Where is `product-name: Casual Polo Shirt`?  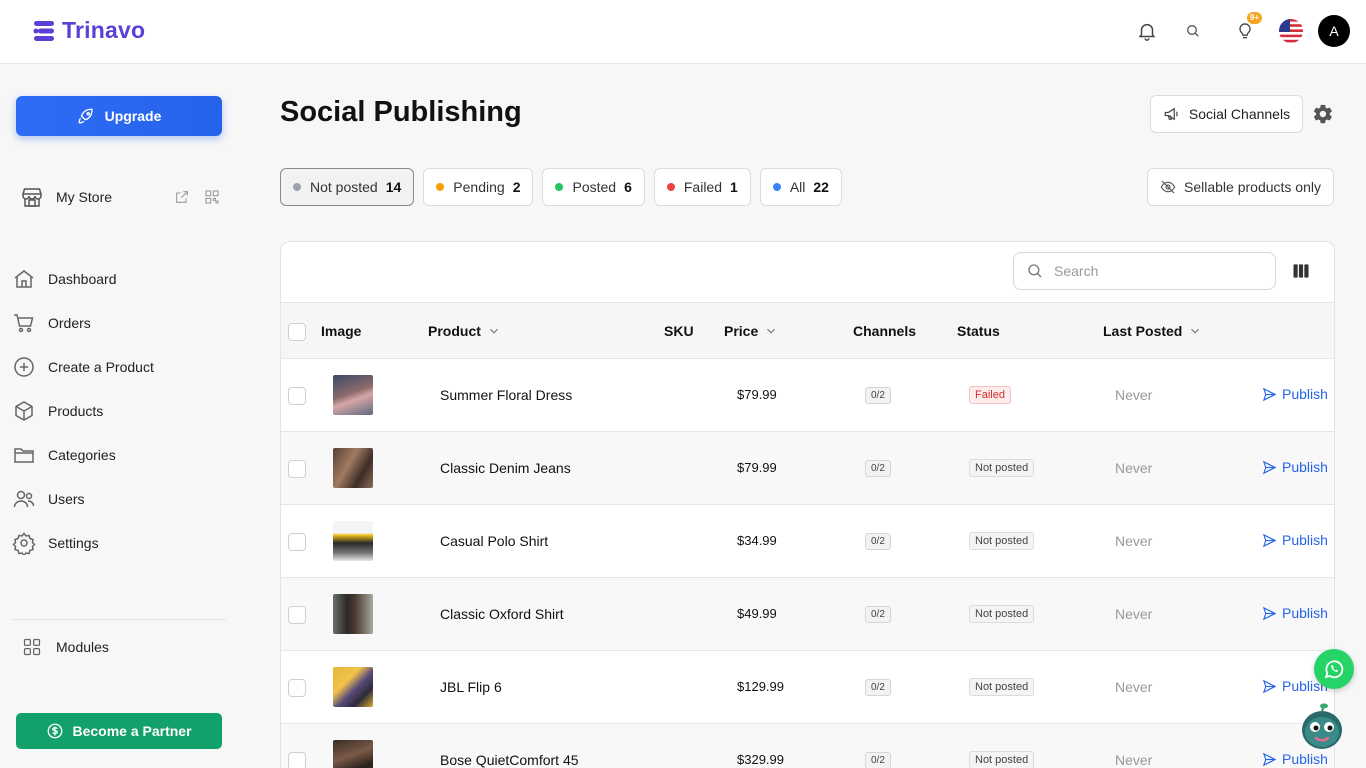
product-name: Casual Polo Shirt is located at coordinates (494, 541).